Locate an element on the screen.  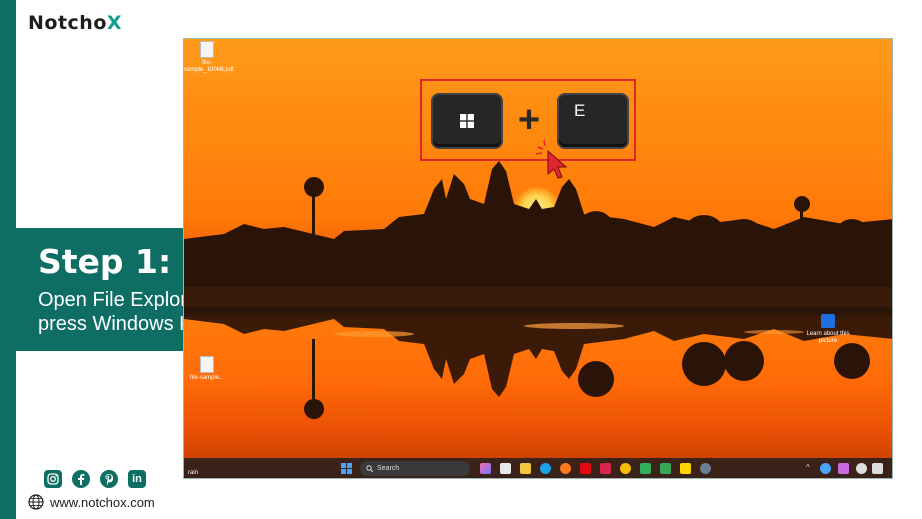
learn-about-picture-icon: Learn about this picture is located at coordinates (828, 329).